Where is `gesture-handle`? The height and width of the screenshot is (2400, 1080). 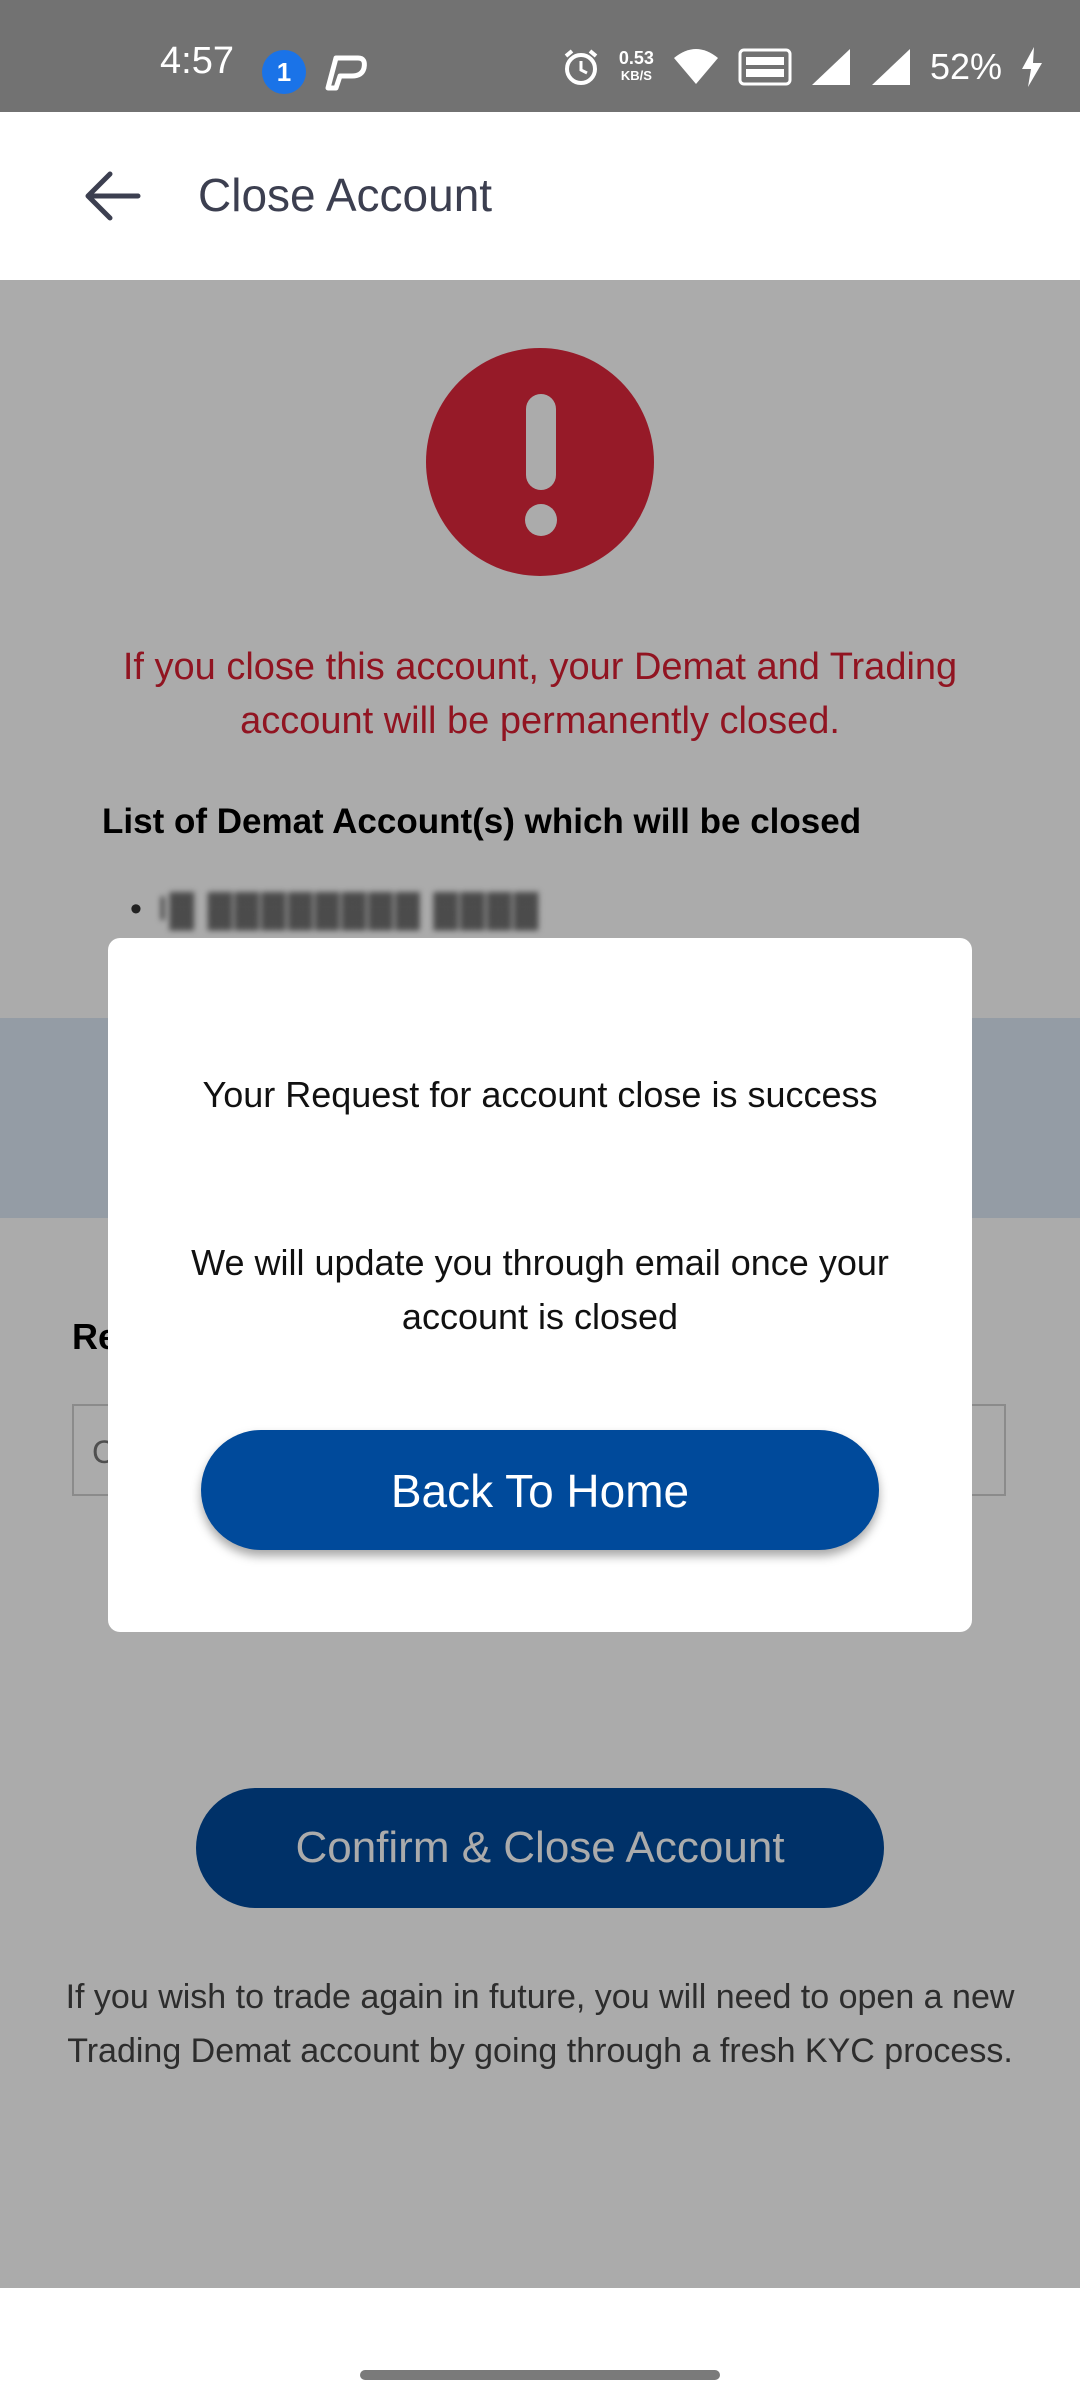 gesture-handle is located at coordinates (540, 2375).